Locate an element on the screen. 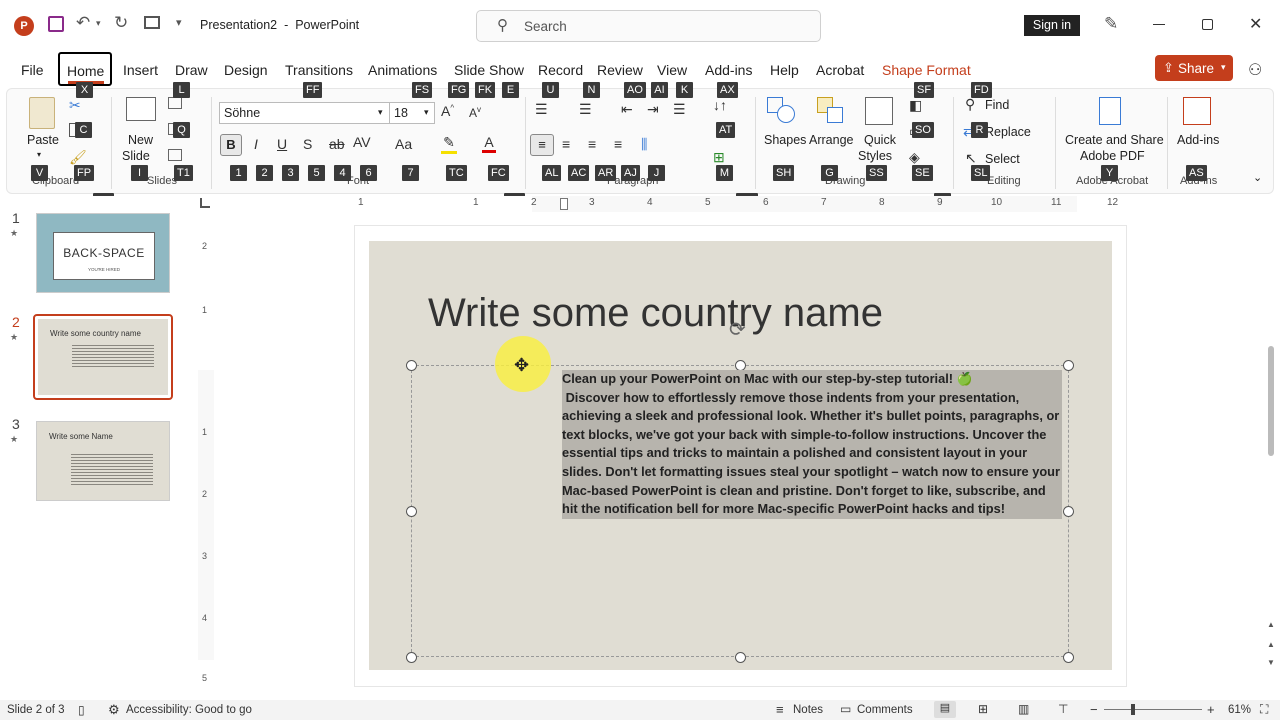 The height and width of the screenshot is (720, 1280). format-painter-icon: 🖌 is located at coordinates (78, 157).